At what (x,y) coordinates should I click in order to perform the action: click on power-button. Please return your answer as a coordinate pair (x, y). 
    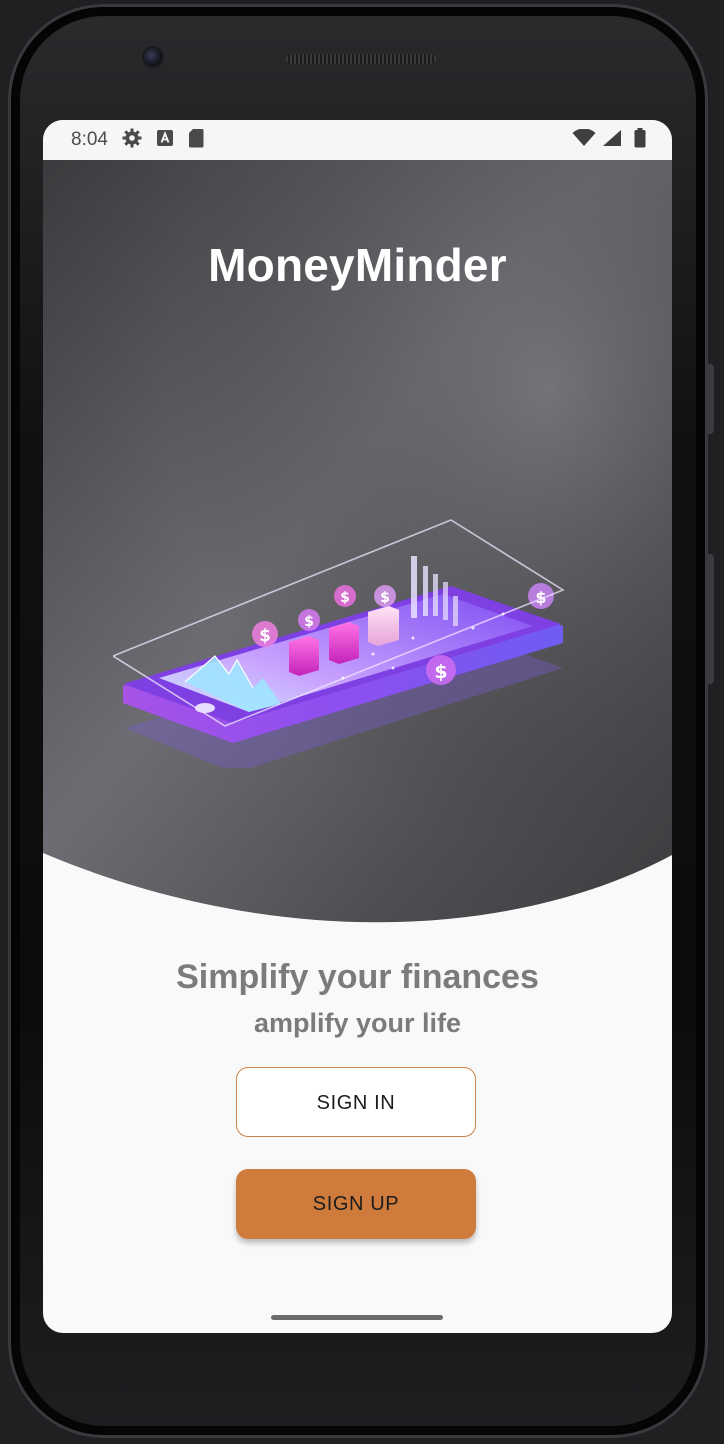
    Looking at the image, I should click on (711, 619).